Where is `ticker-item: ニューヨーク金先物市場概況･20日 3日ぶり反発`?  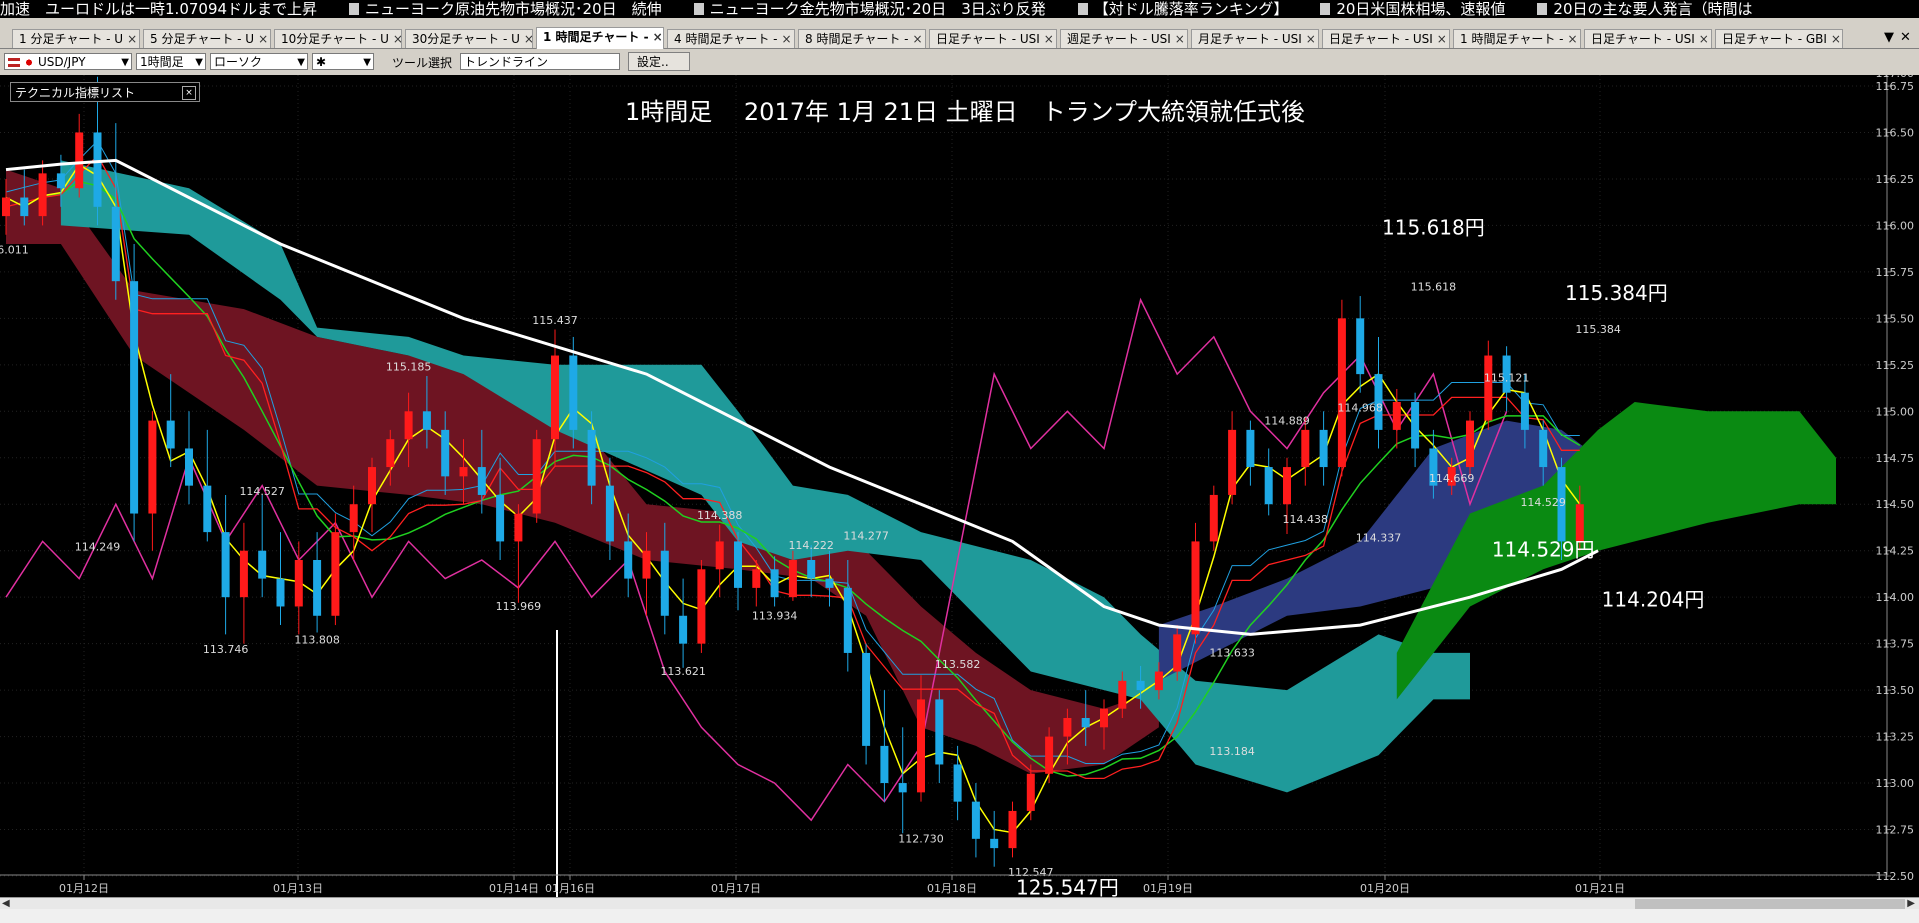
ticker-item: ニューヨーク金先物市場概況･20日 3日ぶり反発 is located at coordinates (865, 9).